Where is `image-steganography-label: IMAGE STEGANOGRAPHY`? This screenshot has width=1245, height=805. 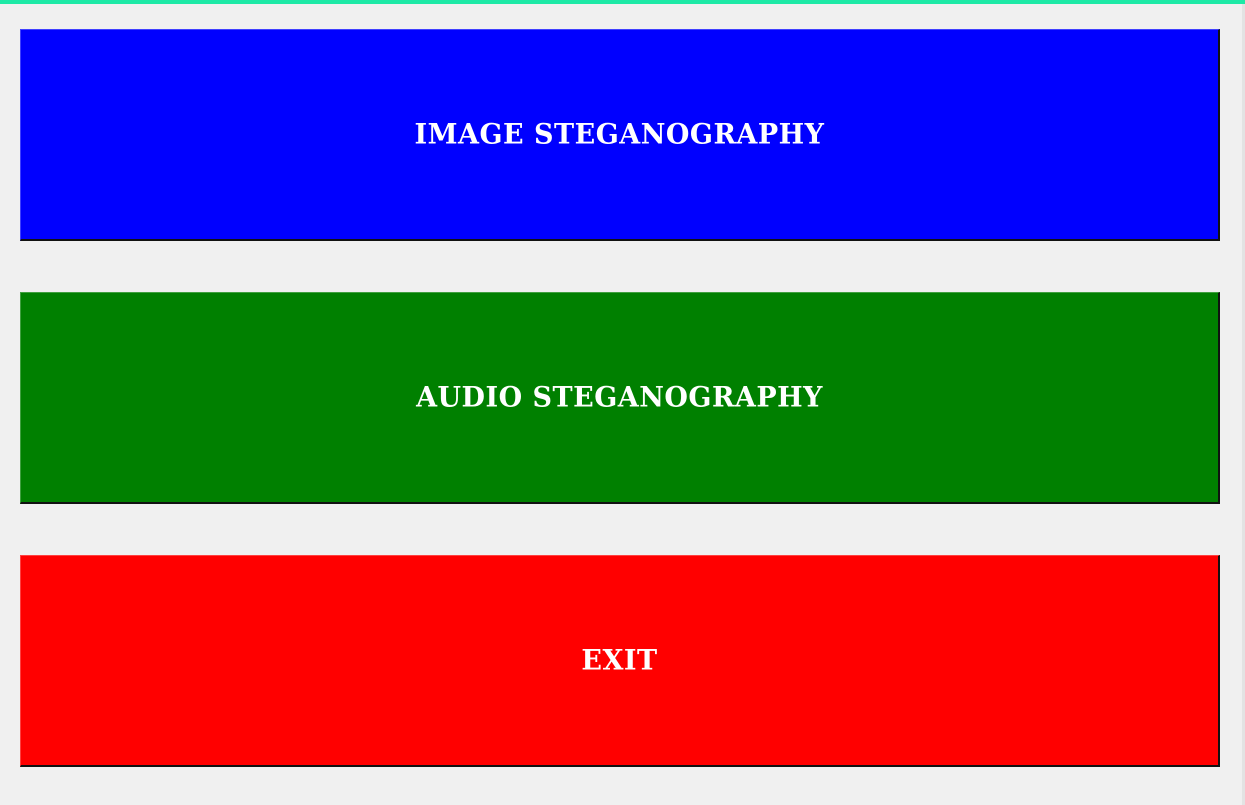 image-steganography-label: IMAGE STEGANOGRAPHY is located at coordinates (619, 134).